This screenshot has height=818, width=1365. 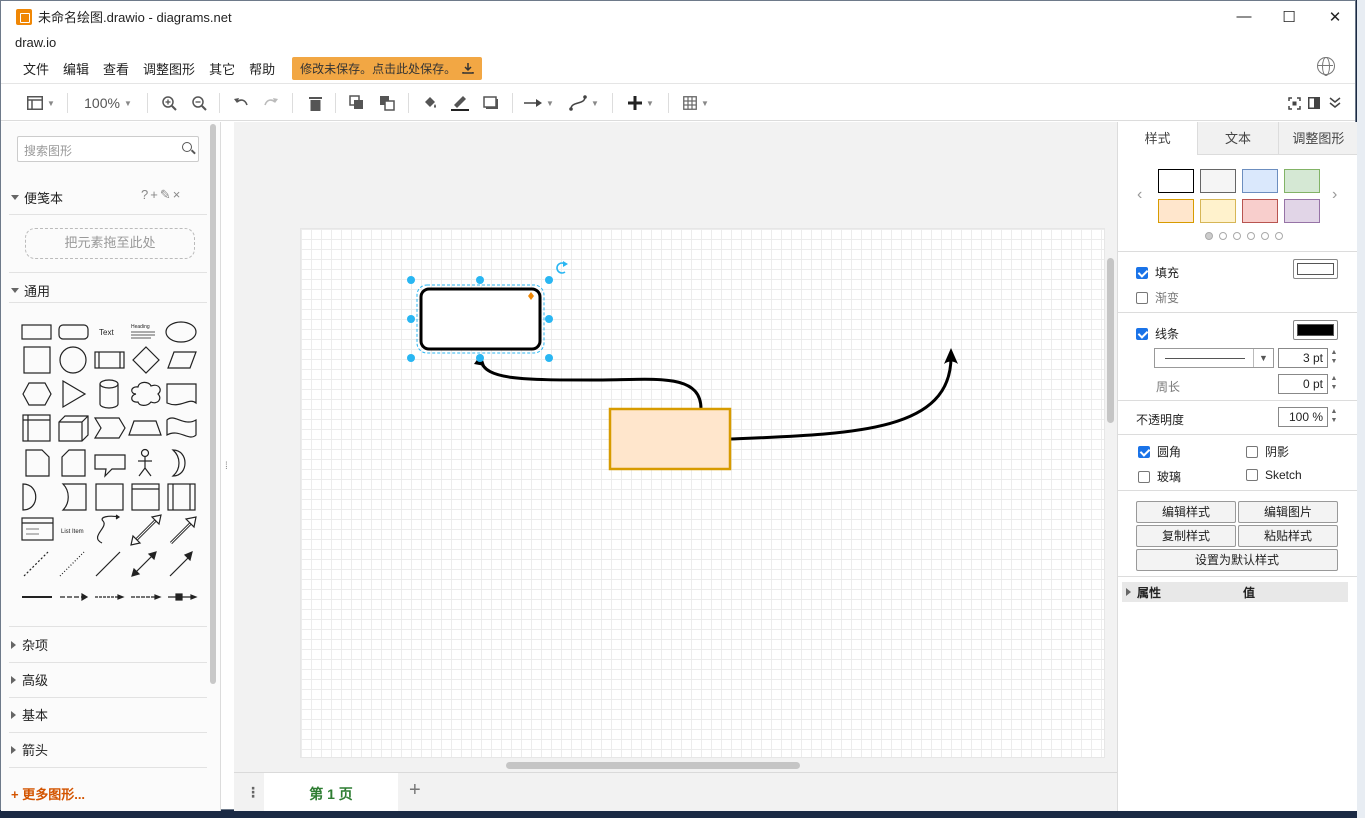 What do you see at coordinates (213, 404) in the screenshot?
I see `sidebar-scrollbar` at bounding box center [213, 404].